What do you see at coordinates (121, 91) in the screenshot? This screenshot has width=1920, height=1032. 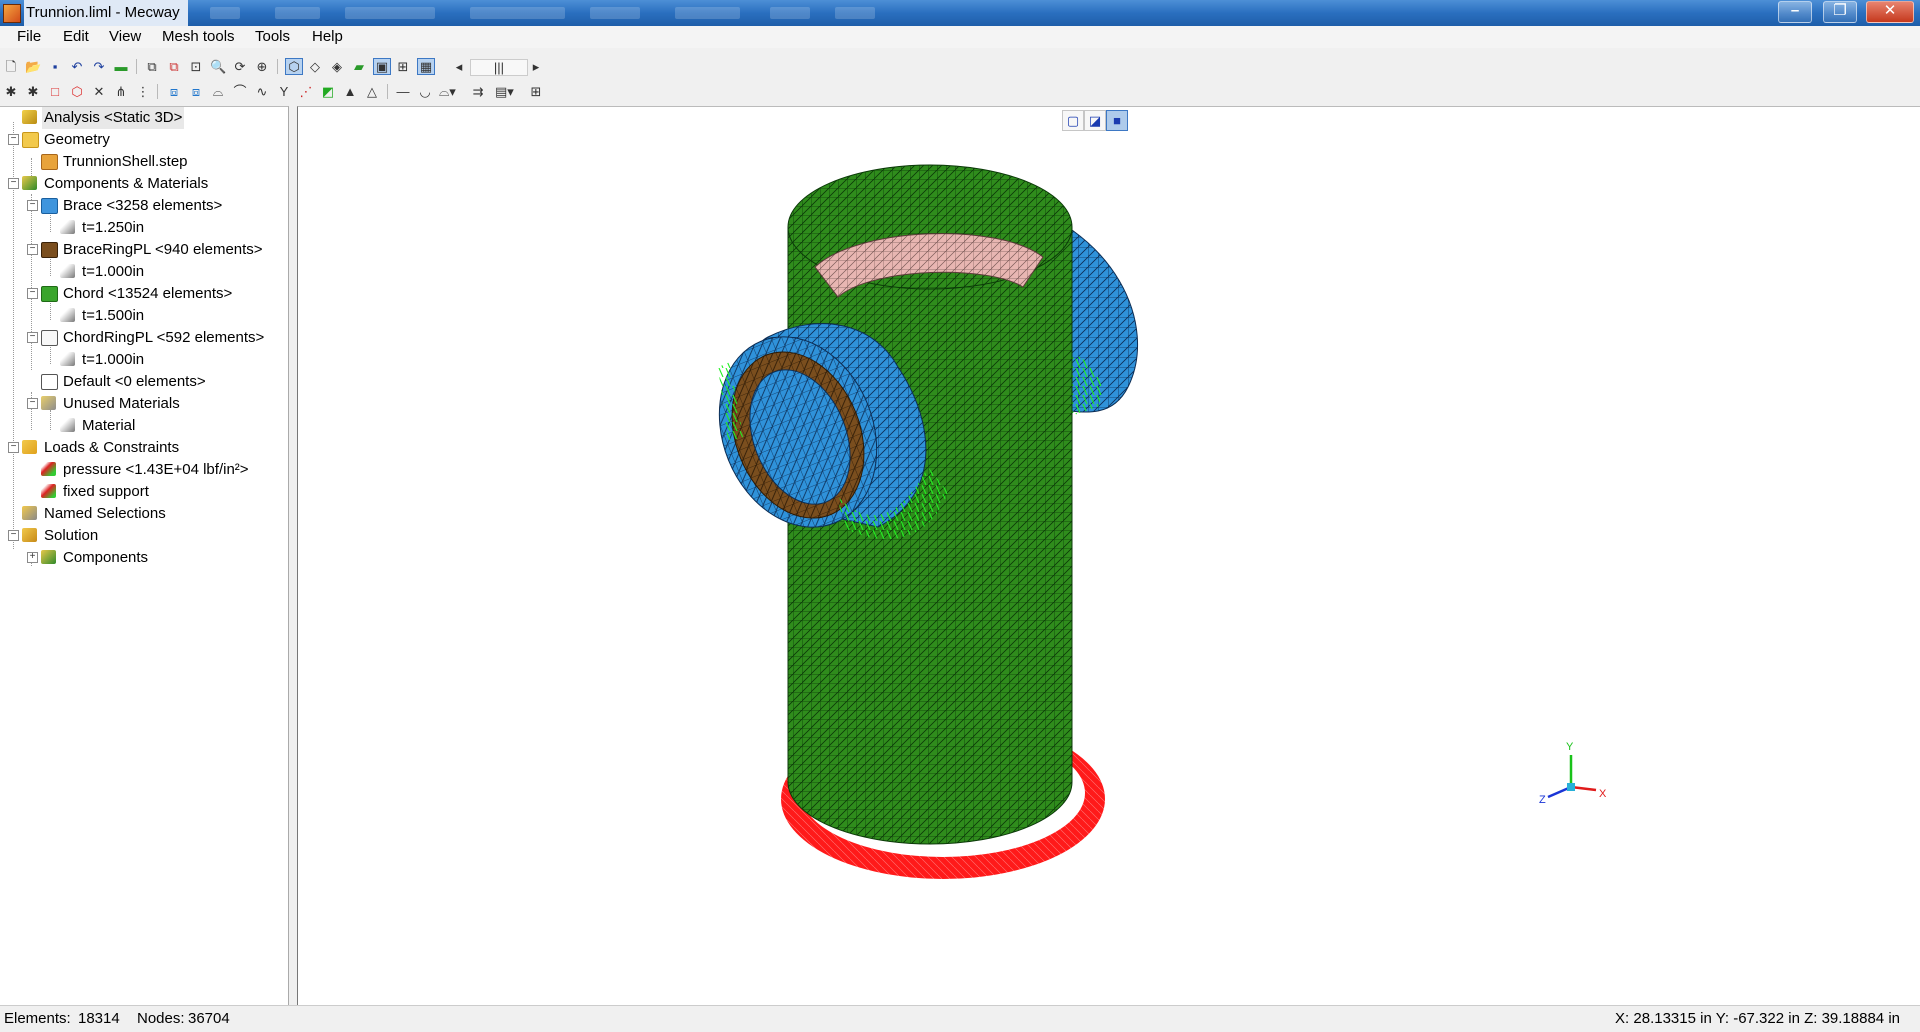 I see `split-icon: ⋔` at bounding box center [121, 91].